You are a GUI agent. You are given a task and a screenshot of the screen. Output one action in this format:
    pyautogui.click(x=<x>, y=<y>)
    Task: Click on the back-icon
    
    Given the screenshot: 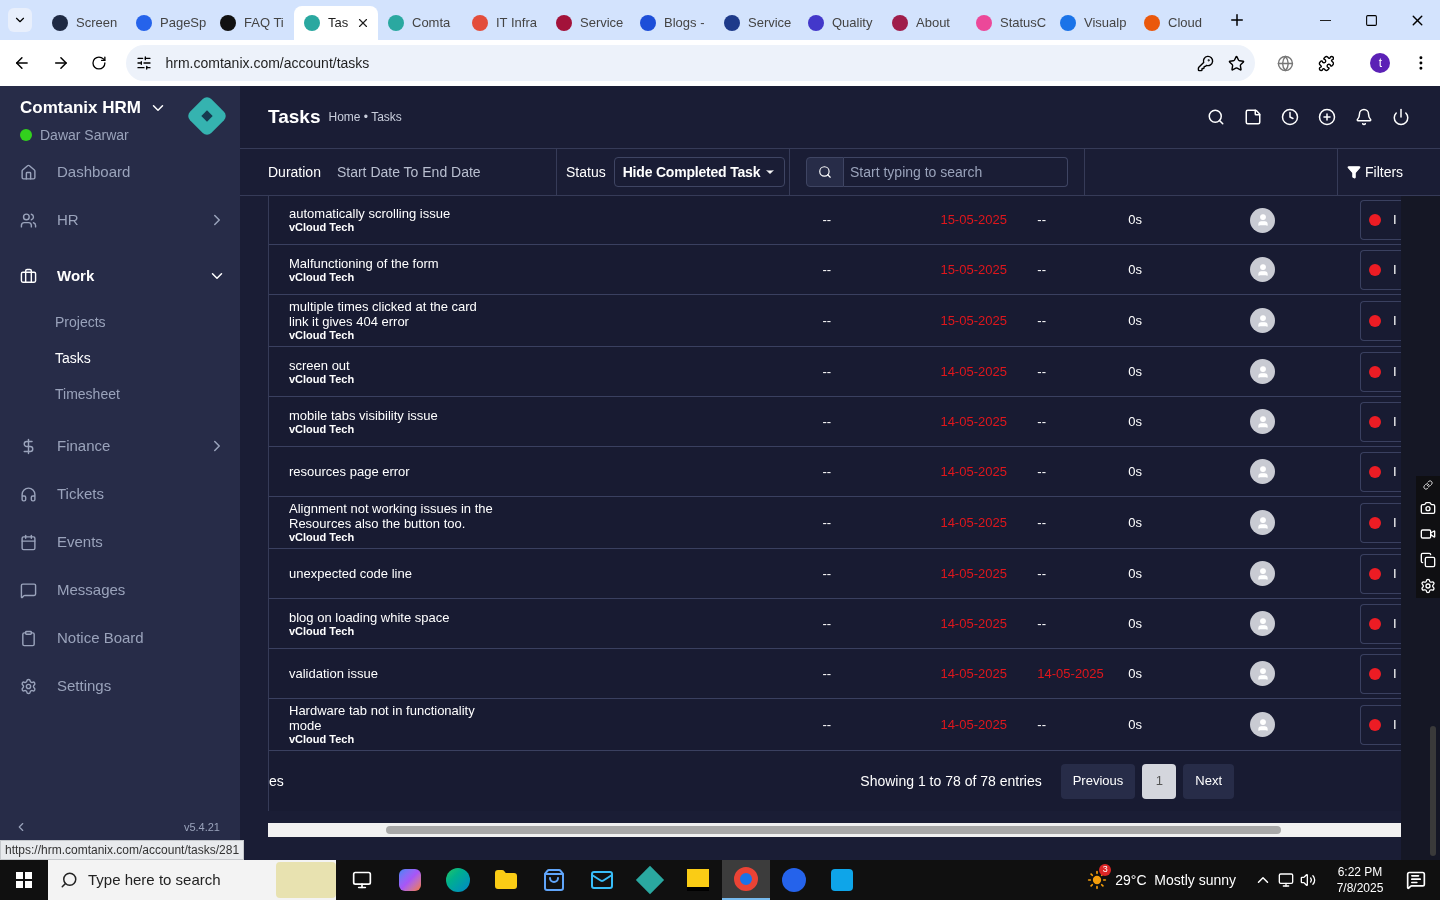 What is the action you would take?
    pyautogui.click(x=22, y=63)
    